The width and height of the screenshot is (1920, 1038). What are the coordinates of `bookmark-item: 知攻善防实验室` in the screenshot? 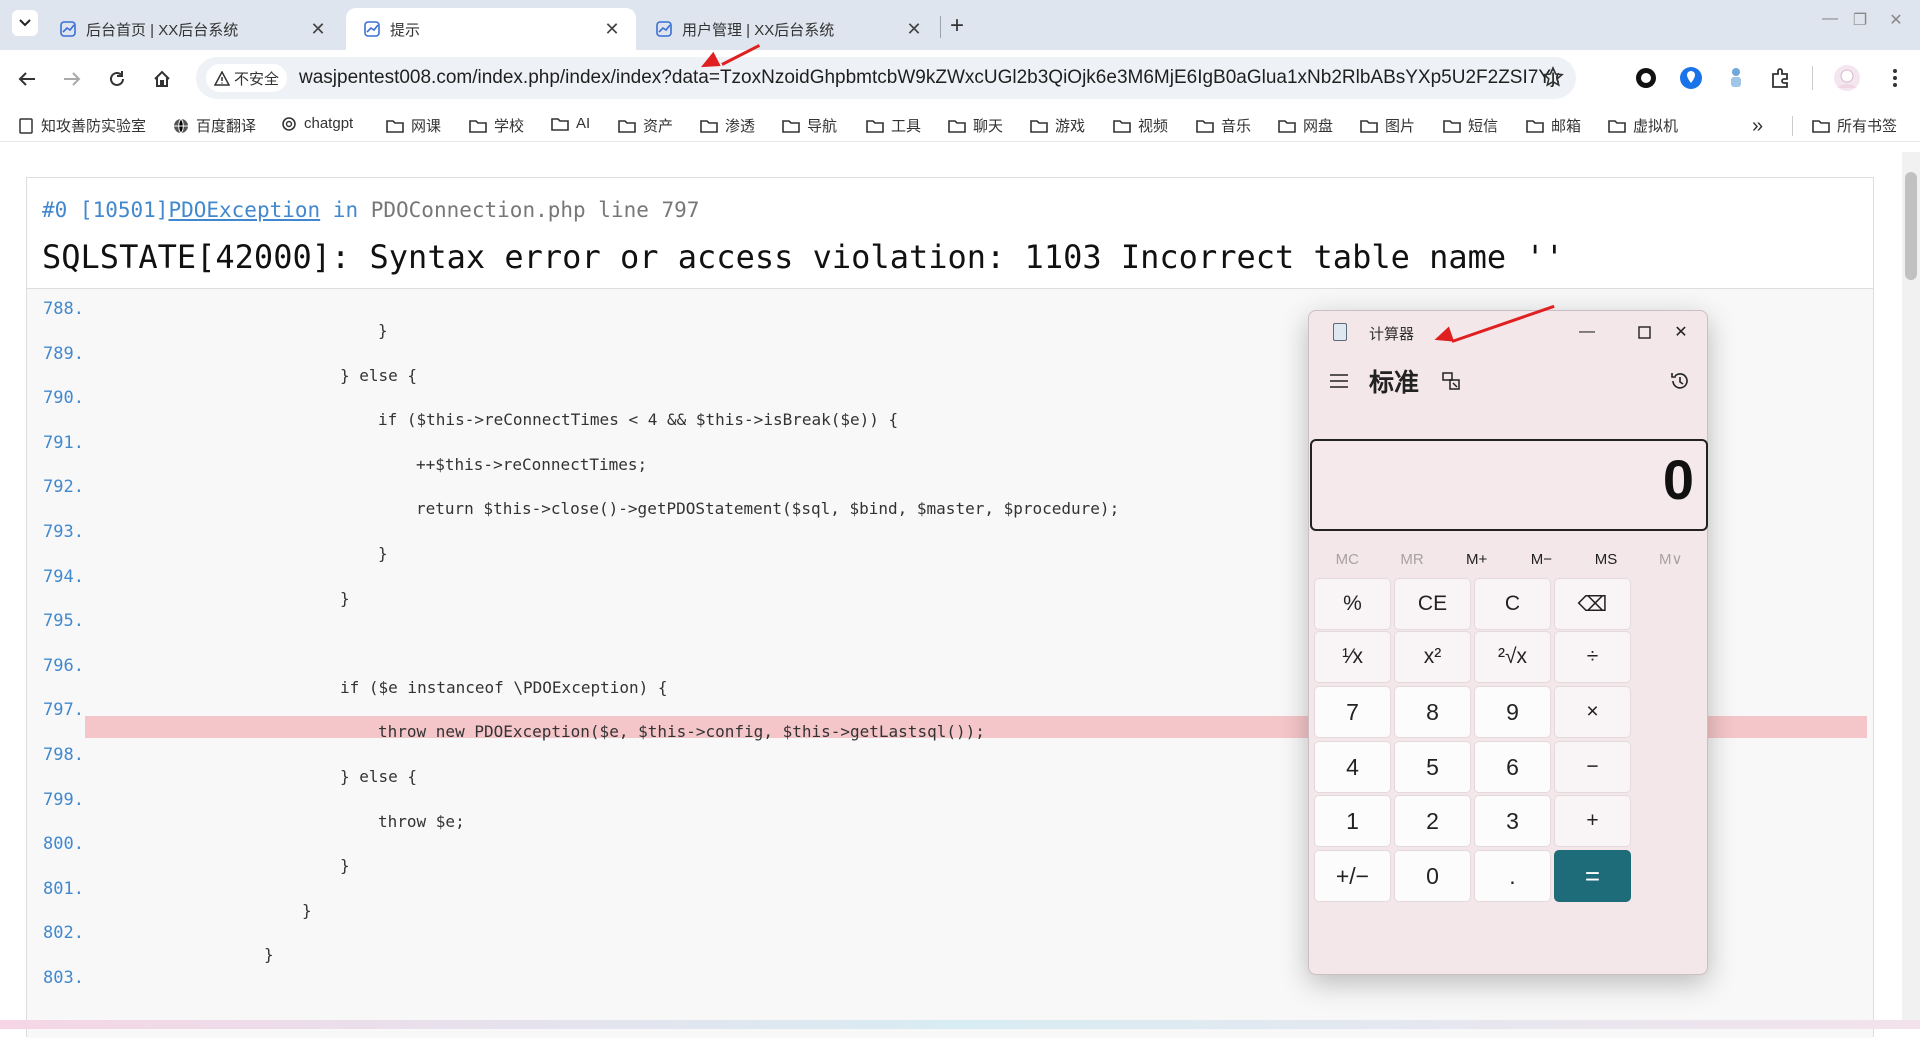 It's located at (82, 125).